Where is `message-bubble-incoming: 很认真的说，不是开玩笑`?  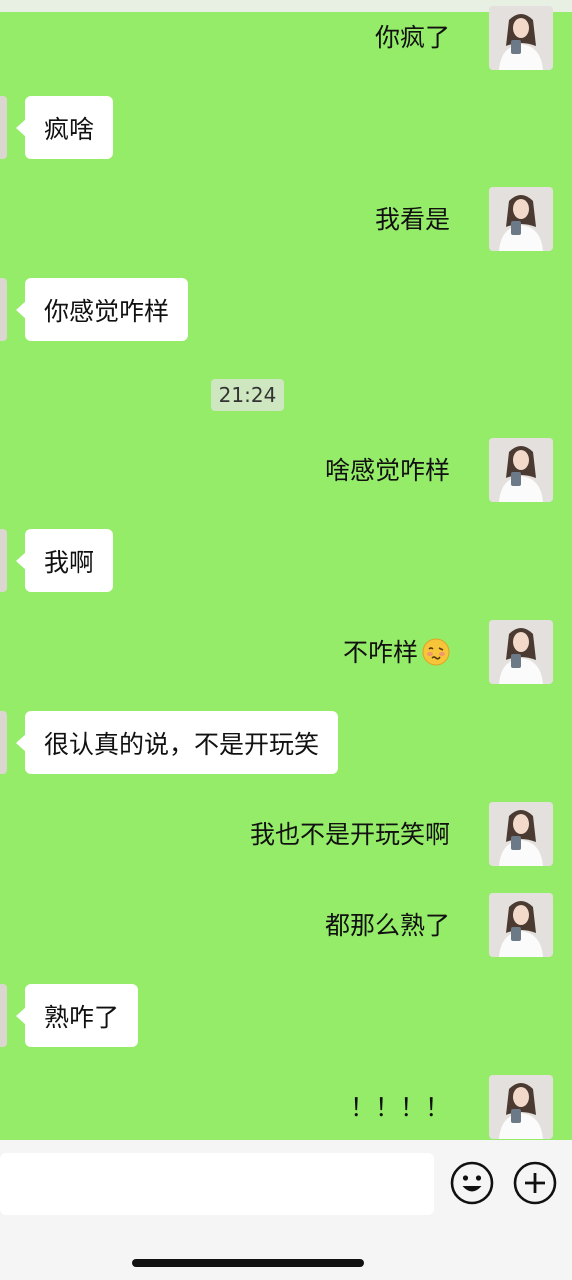 message-bubble-incoming: 很认真的说，不是开玩笑 is located at coordinates (177, 742).